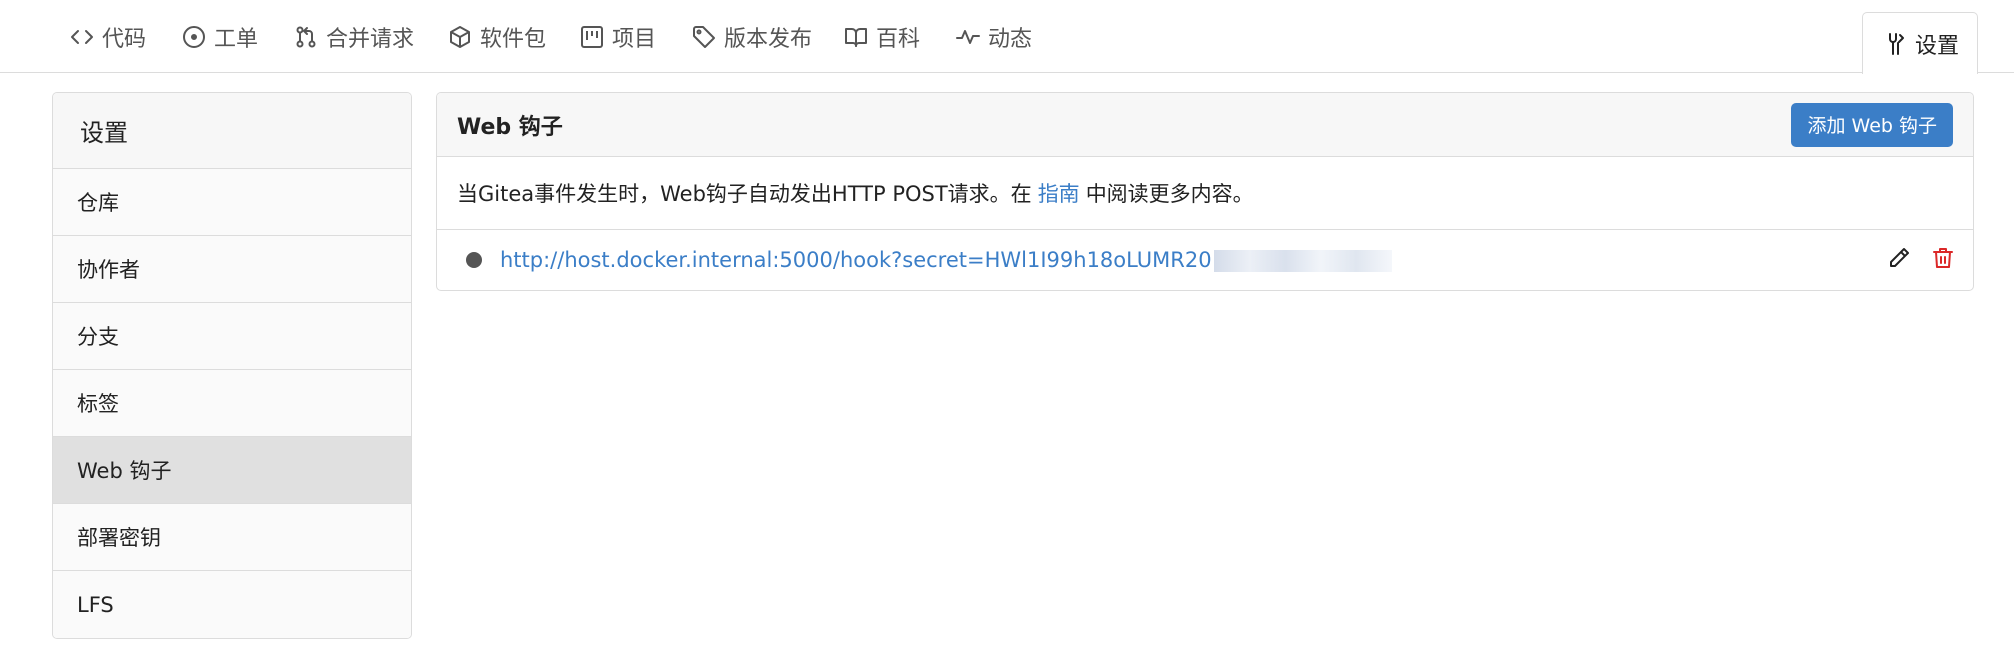 Image resolution: width=2014 pixels, height=664 pixels. I want to click on tab-label: 合并请求, so click(370, 39).